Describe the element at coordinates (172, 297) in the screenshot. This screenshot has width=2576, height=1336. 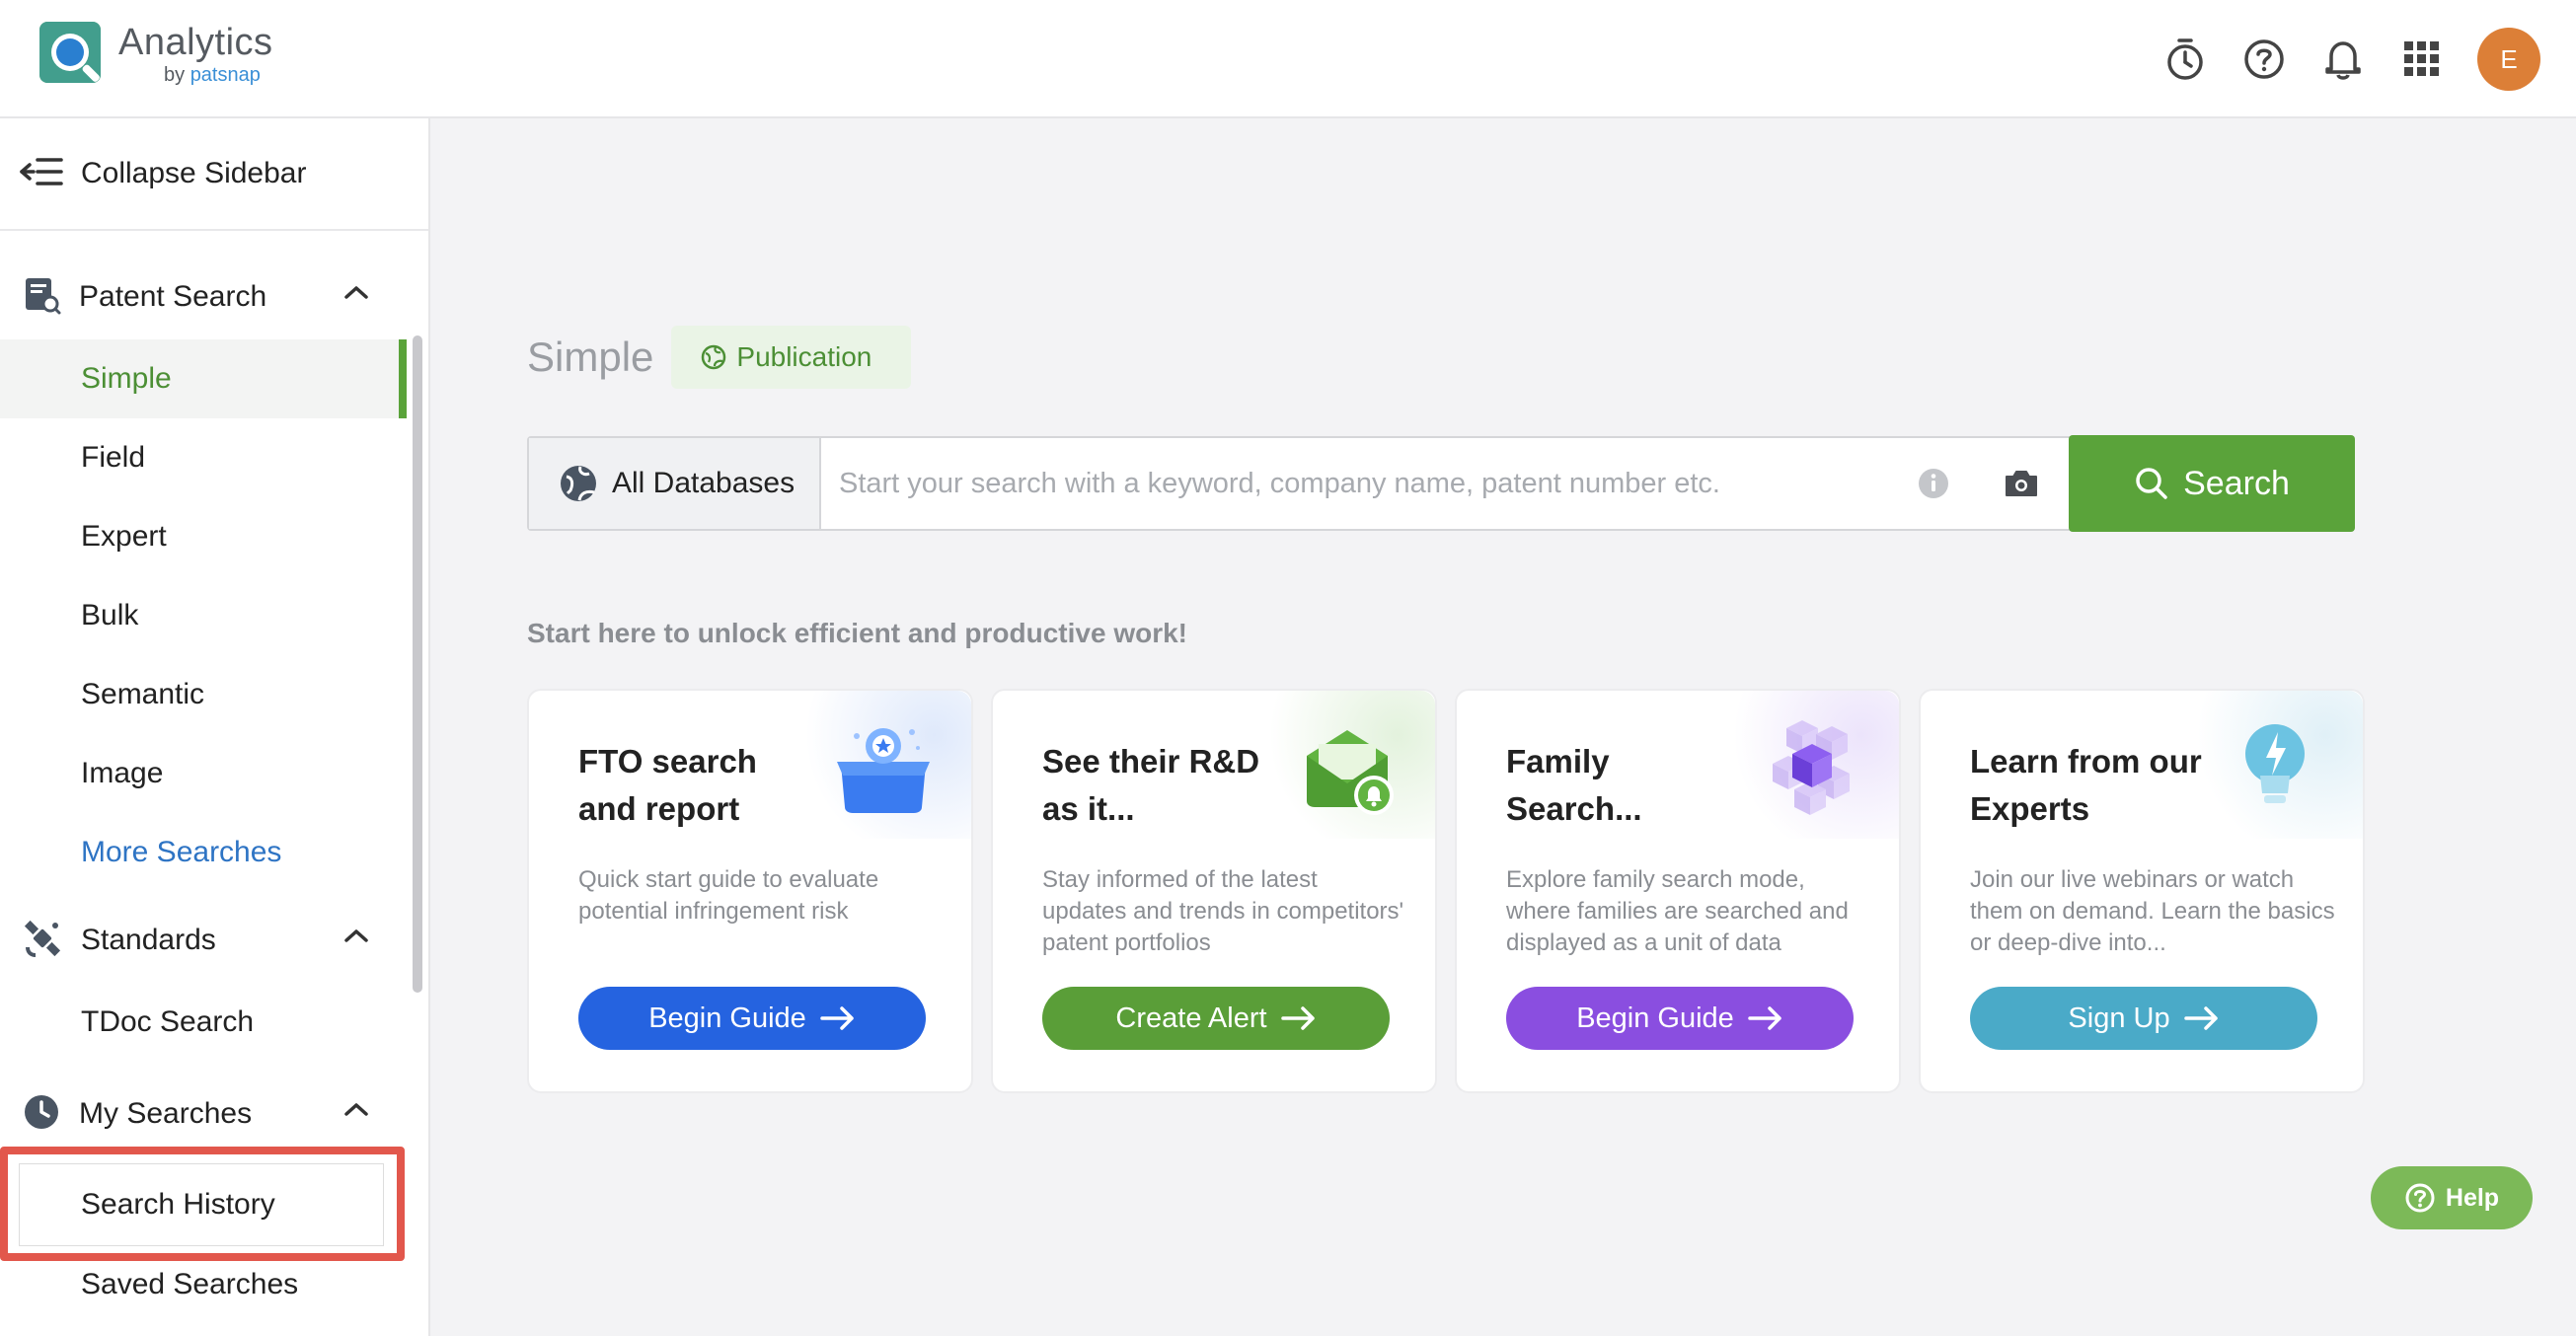
I see `nav-group-label: Patent Search` at that location.